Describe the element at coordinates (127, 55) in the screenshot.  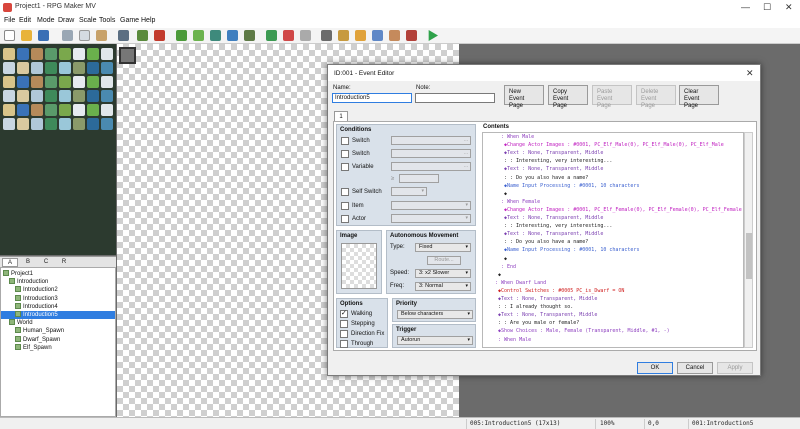
I see `map-event-marker` at that location.